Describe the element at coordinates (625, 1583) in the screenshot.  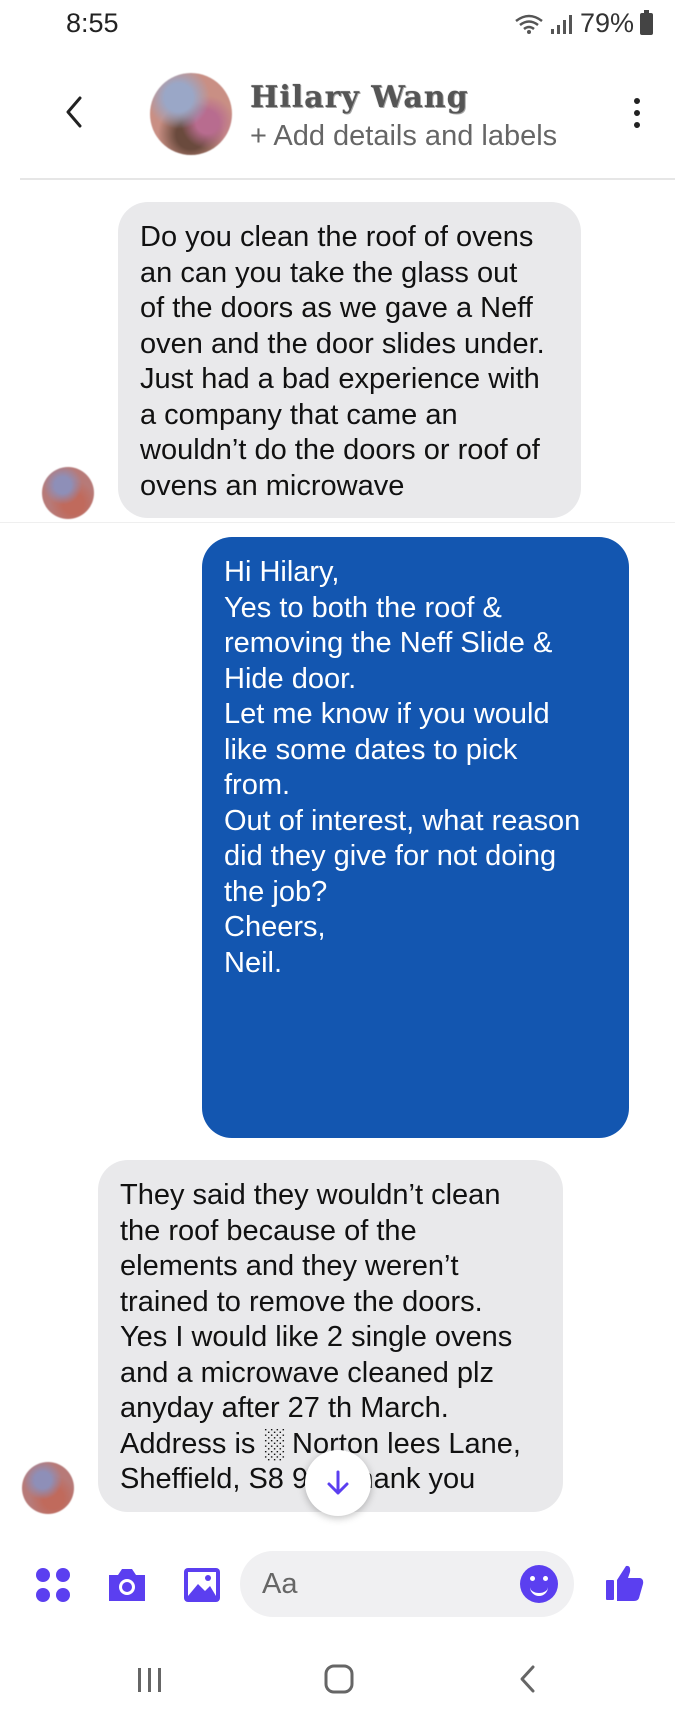
I see `thumbs-up-icon` at that location.